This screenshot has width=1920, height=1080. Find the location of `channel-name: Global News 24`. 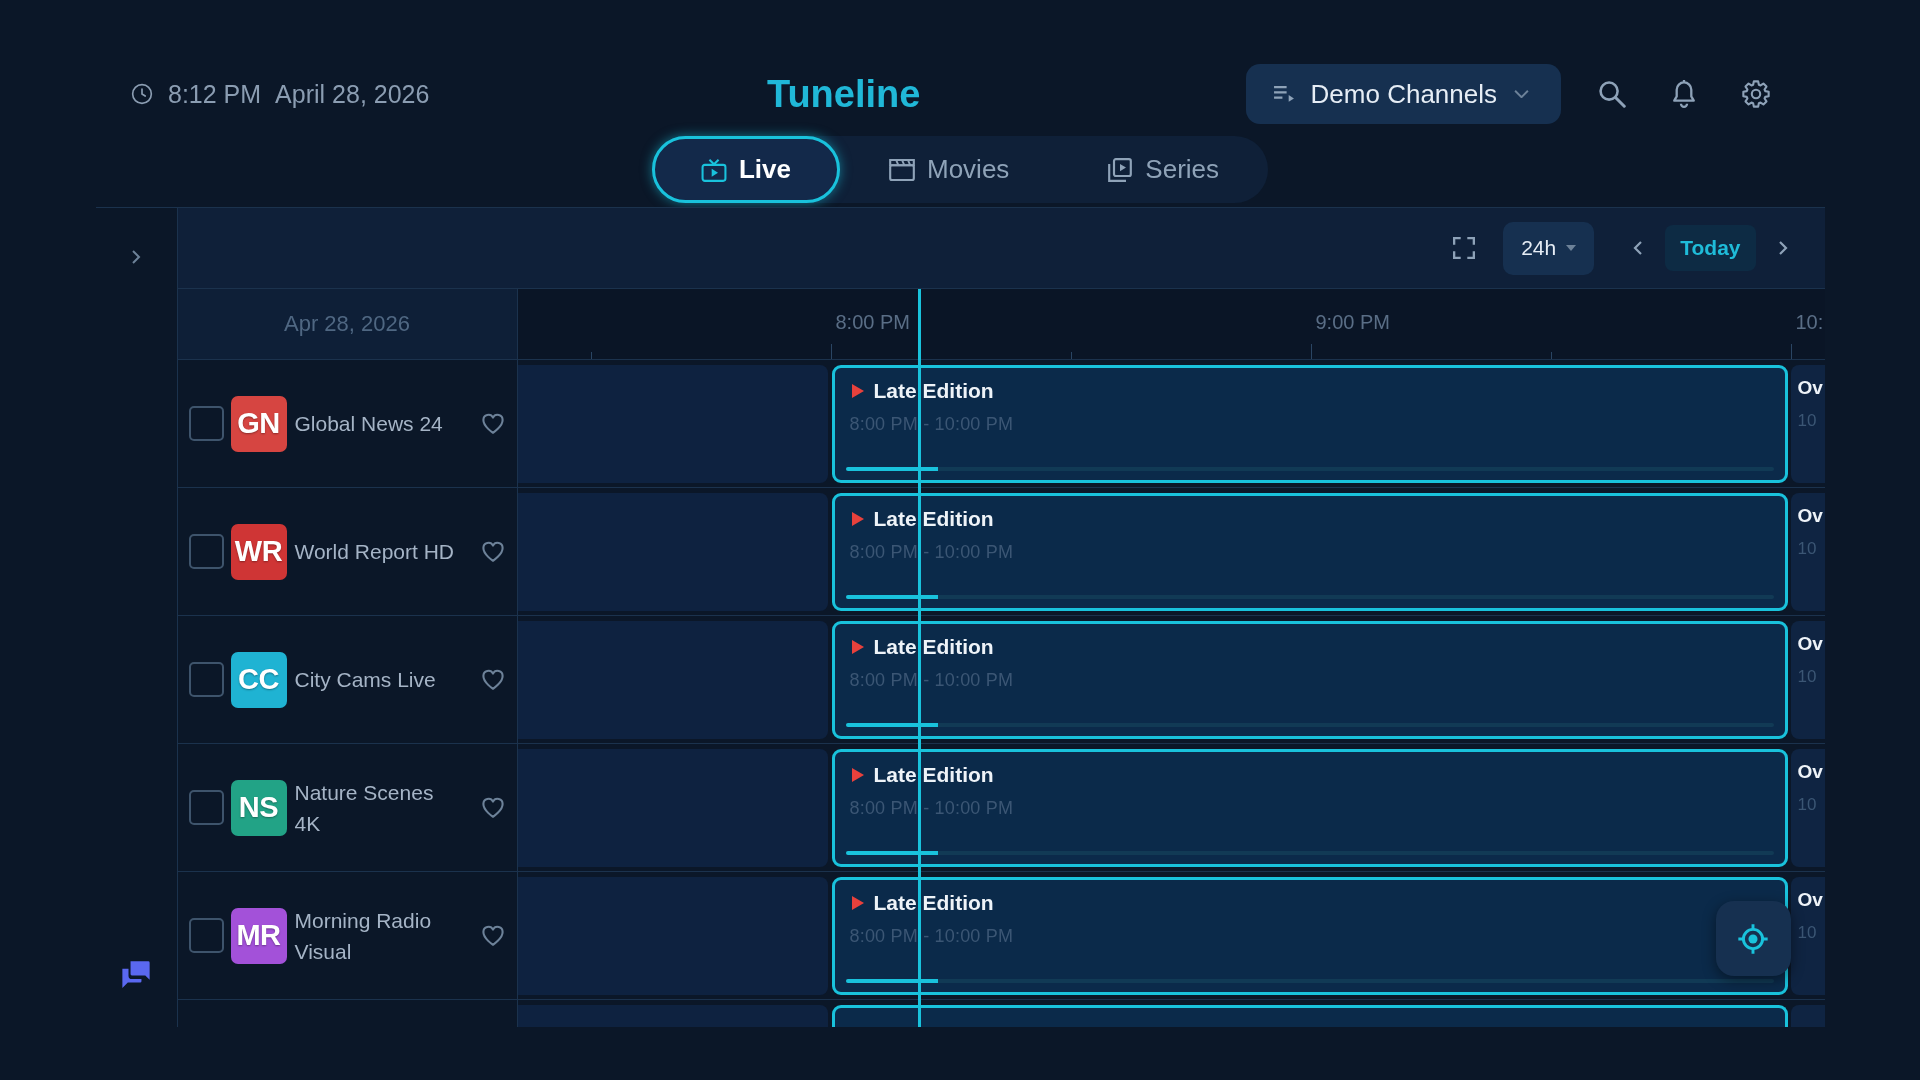

channel-name: Global News 24 is located at coordinates (369, 424).